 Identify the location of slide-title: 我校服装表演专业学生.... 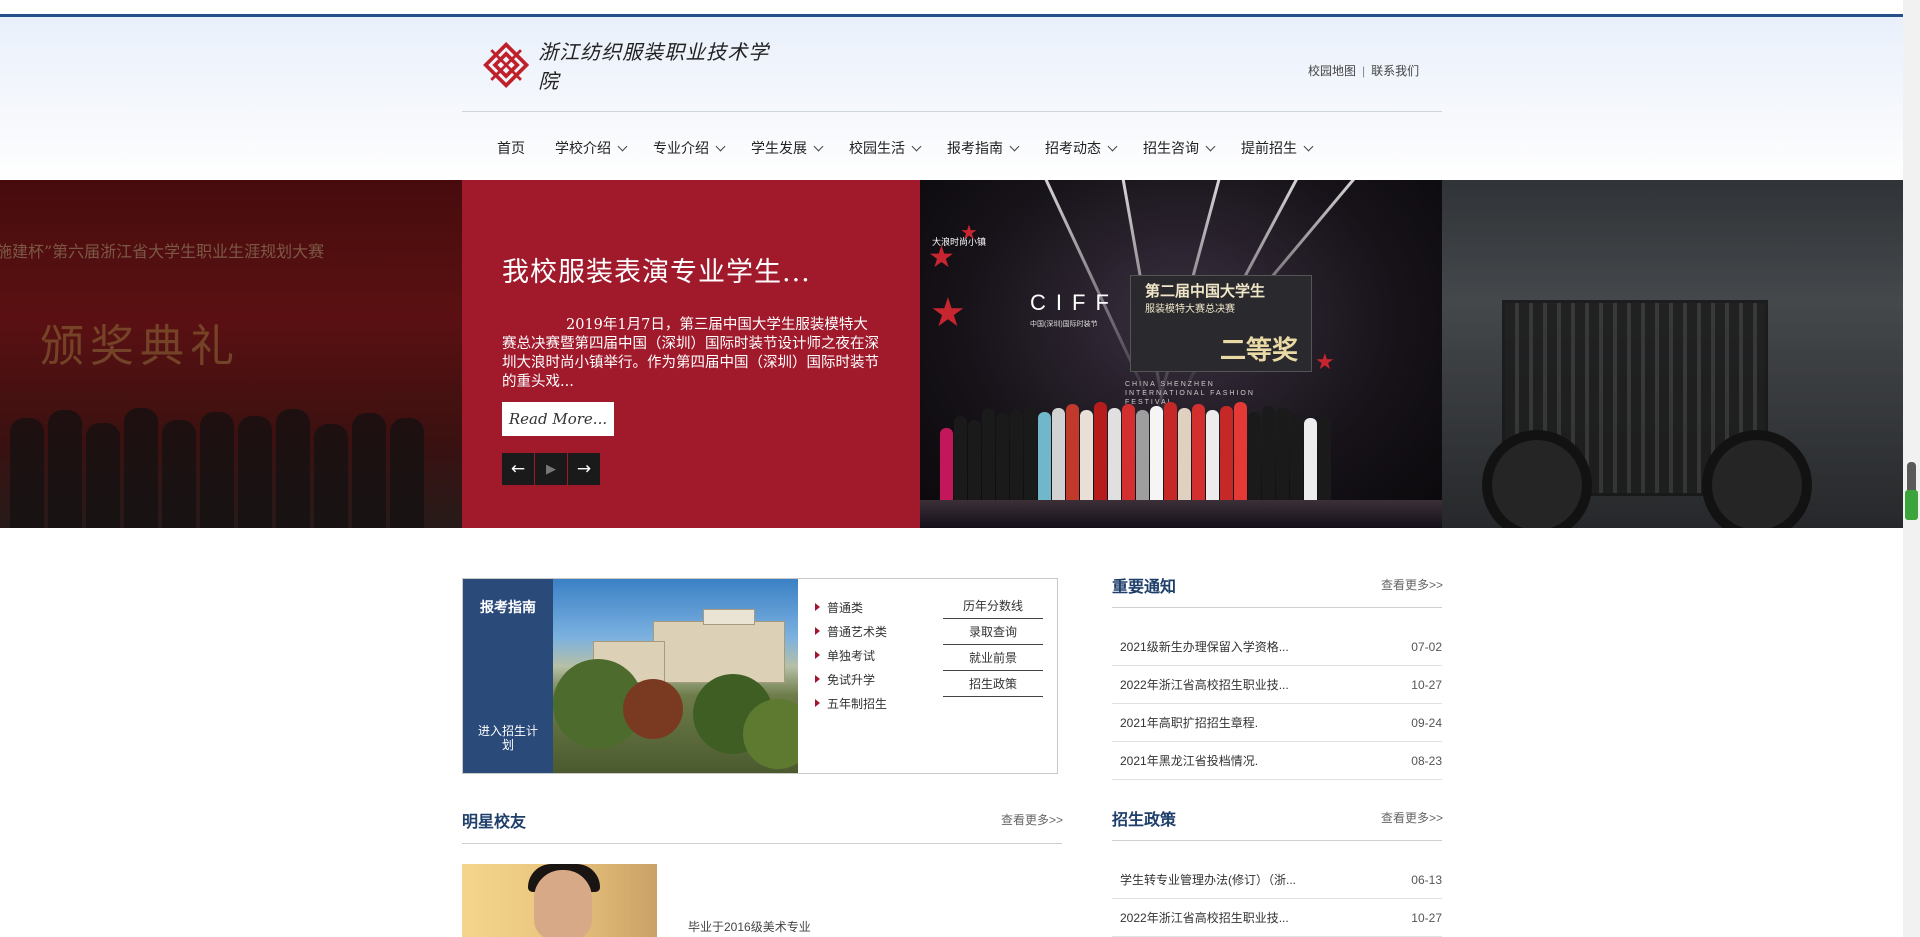
(656, 269).